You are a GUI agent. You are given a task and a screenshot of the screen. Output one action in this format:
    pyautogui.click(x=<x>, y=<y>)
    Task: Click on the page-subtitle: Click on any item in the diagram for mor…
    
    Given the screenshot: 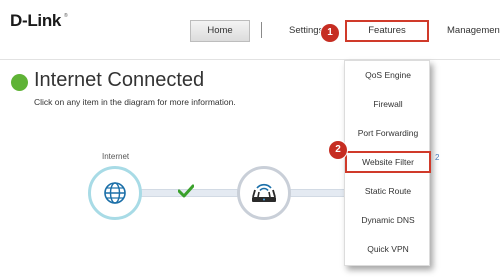 What is the action you would take?
    pyautogui.click(x=135, y=102)
    